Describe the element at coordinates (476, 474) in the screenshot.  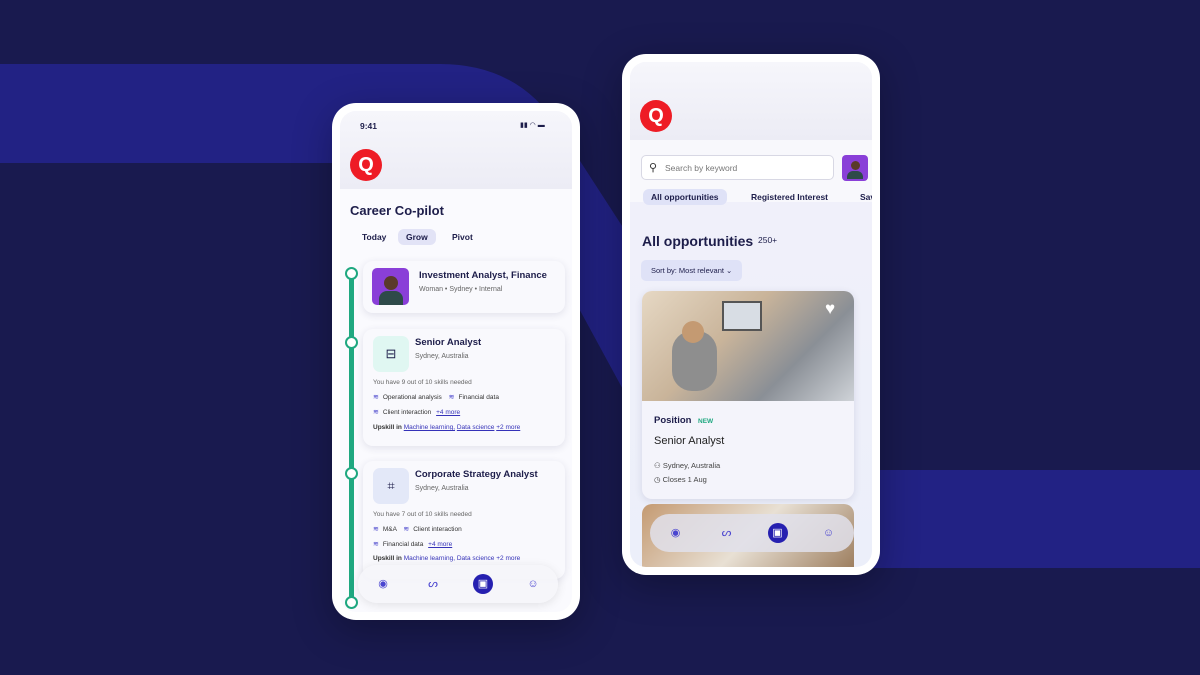
I see `role-title: Corporate Strategy Analyst` at that location.